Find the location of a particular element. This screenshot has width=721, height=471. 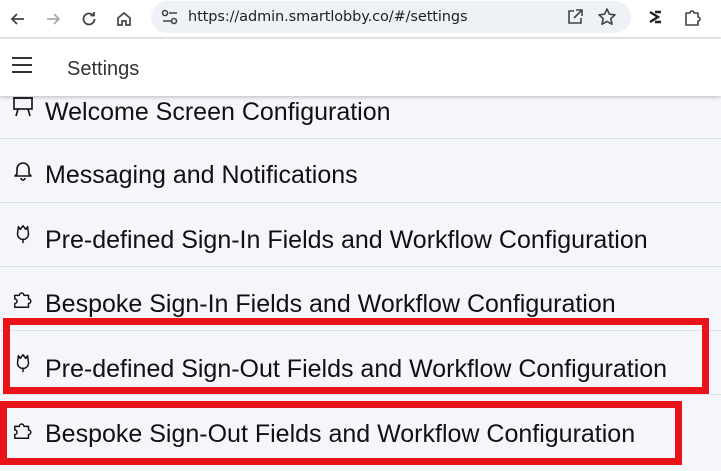

settings-item-label: Messaging and Notifications is located at coordinates (201, 175).